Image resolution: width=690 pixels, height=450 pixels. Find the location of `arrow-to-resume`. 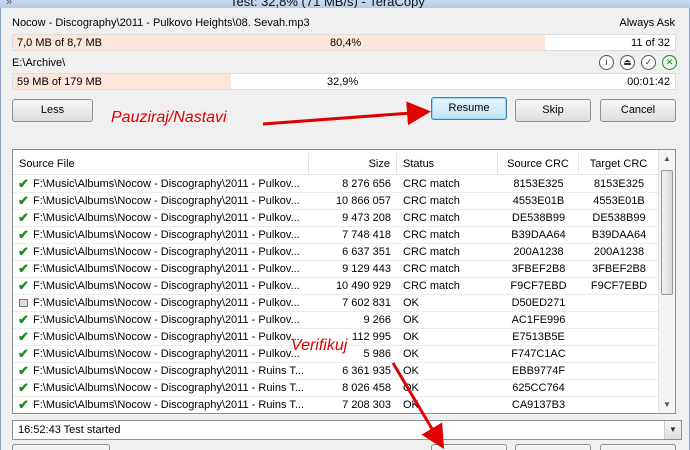

arrow-to-resume is located at coordinates (346, 113).